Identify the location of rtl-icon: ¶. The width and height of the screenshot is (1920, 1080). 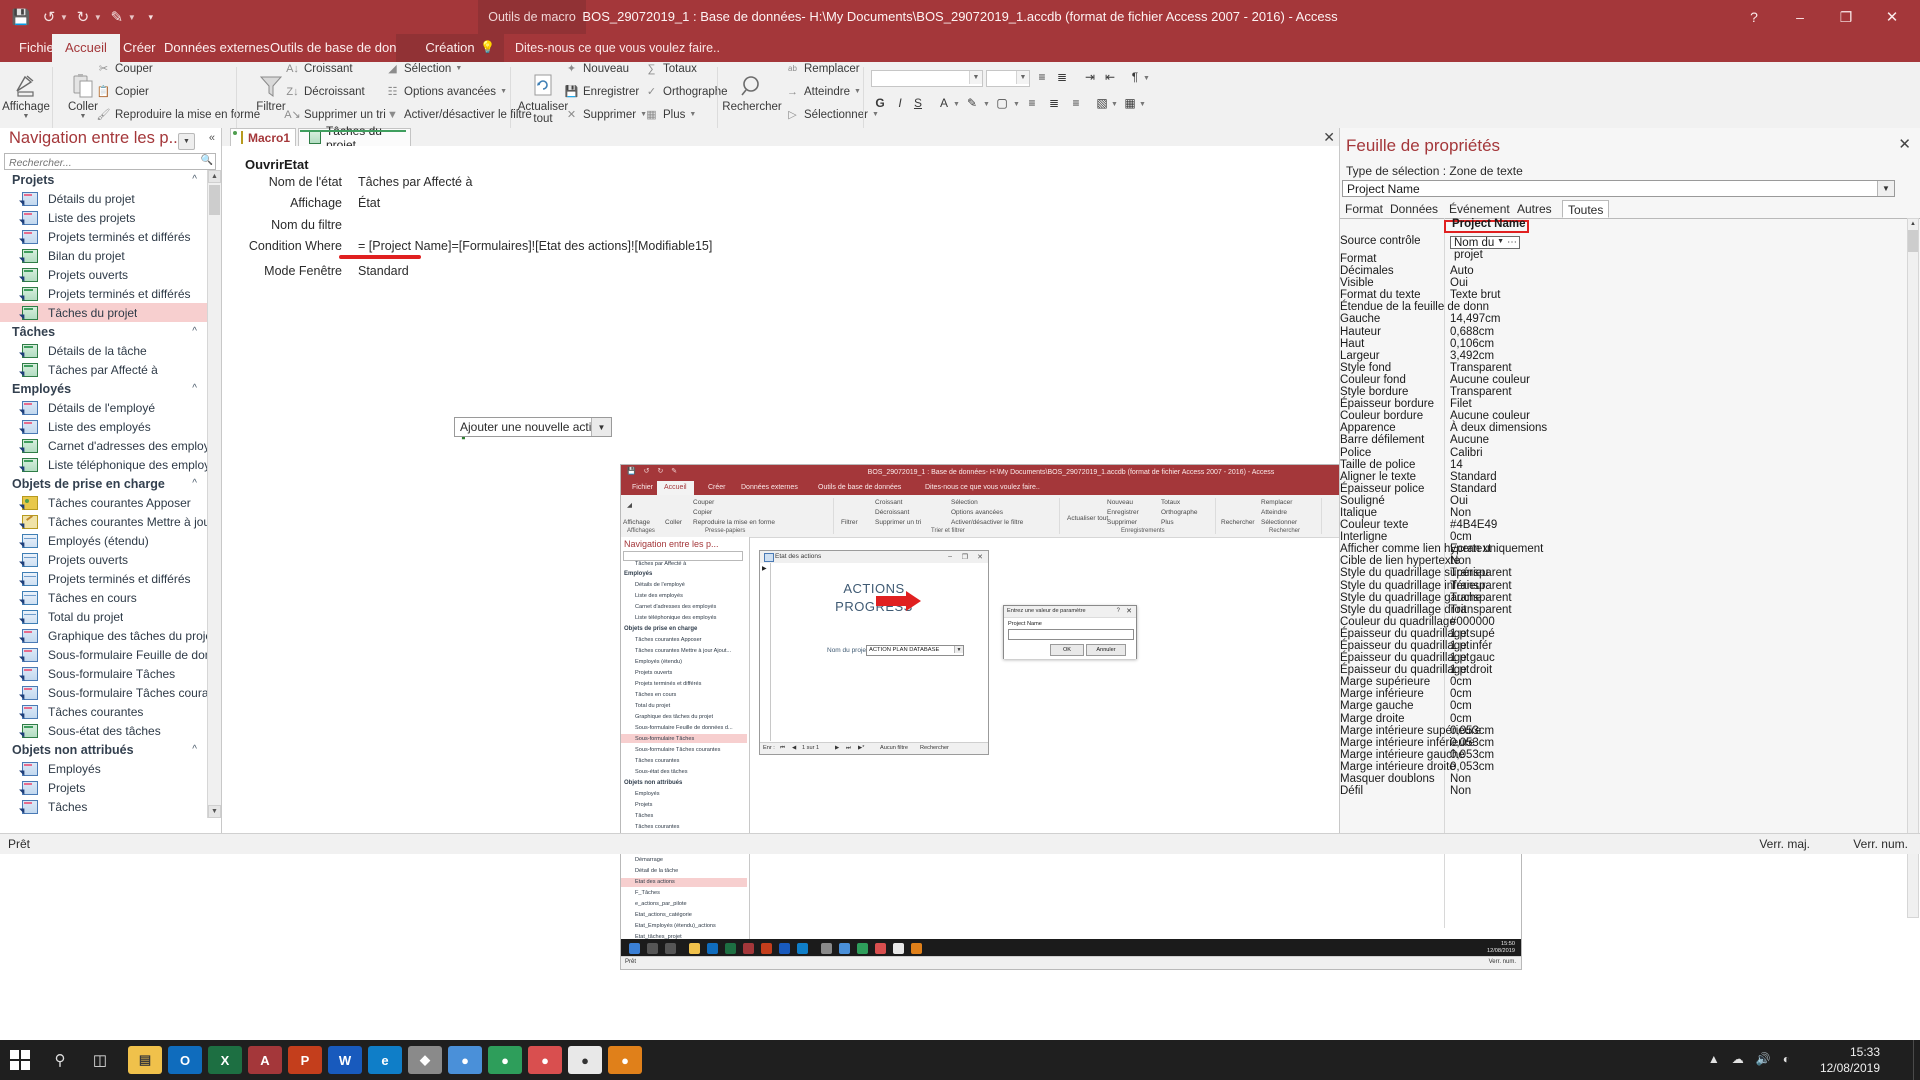
(1135, 77).